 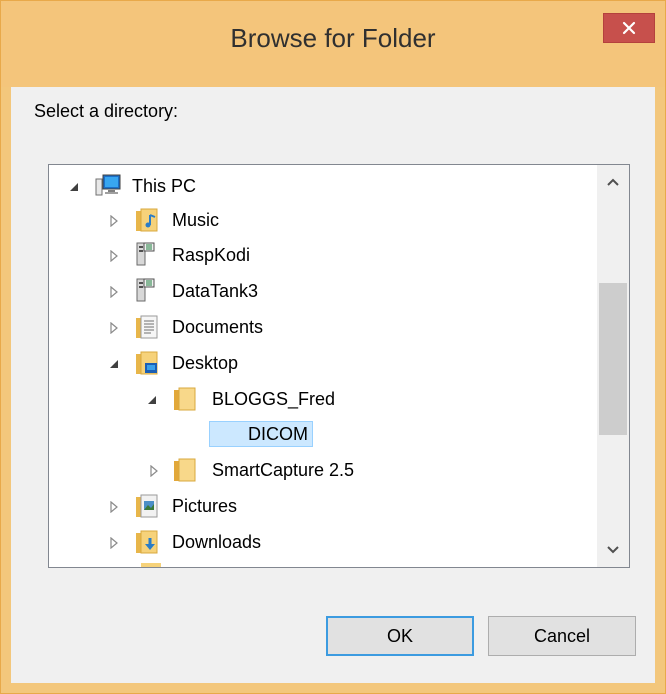 I want to click on tree-item-label: RaspKodi, so click(x=211, y=255).